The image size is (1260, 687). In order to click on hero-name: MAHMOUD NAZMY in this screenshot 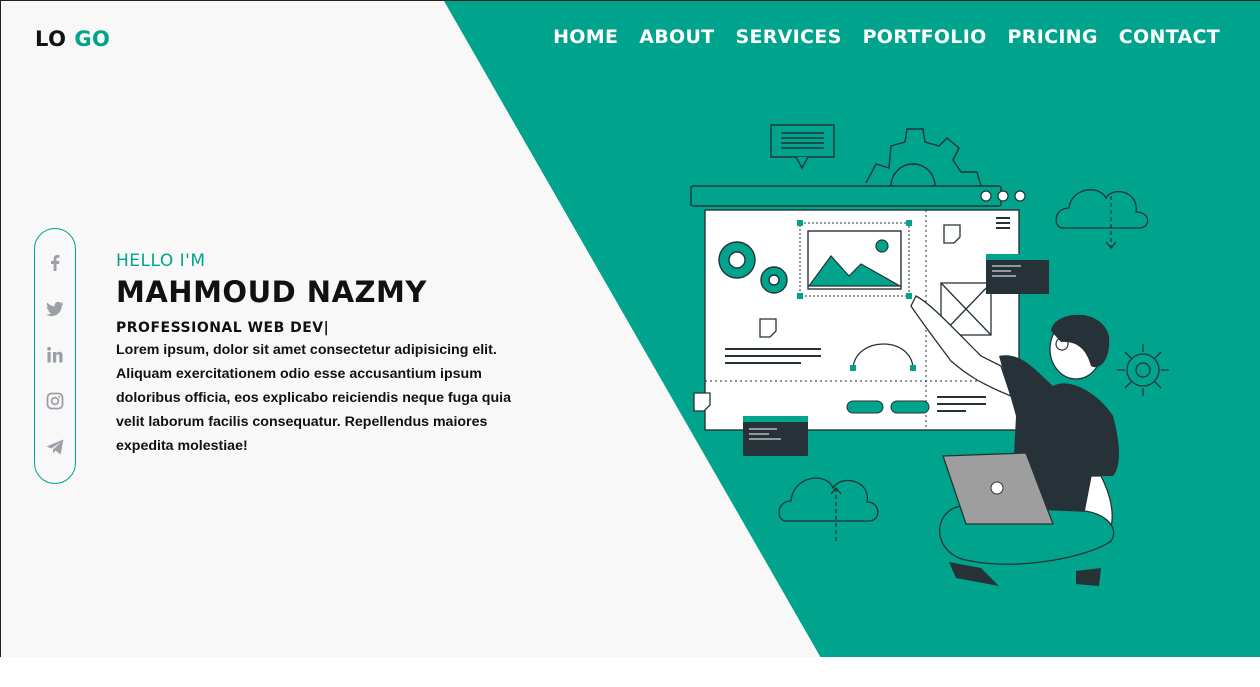, I will do `click(271, 292)`.